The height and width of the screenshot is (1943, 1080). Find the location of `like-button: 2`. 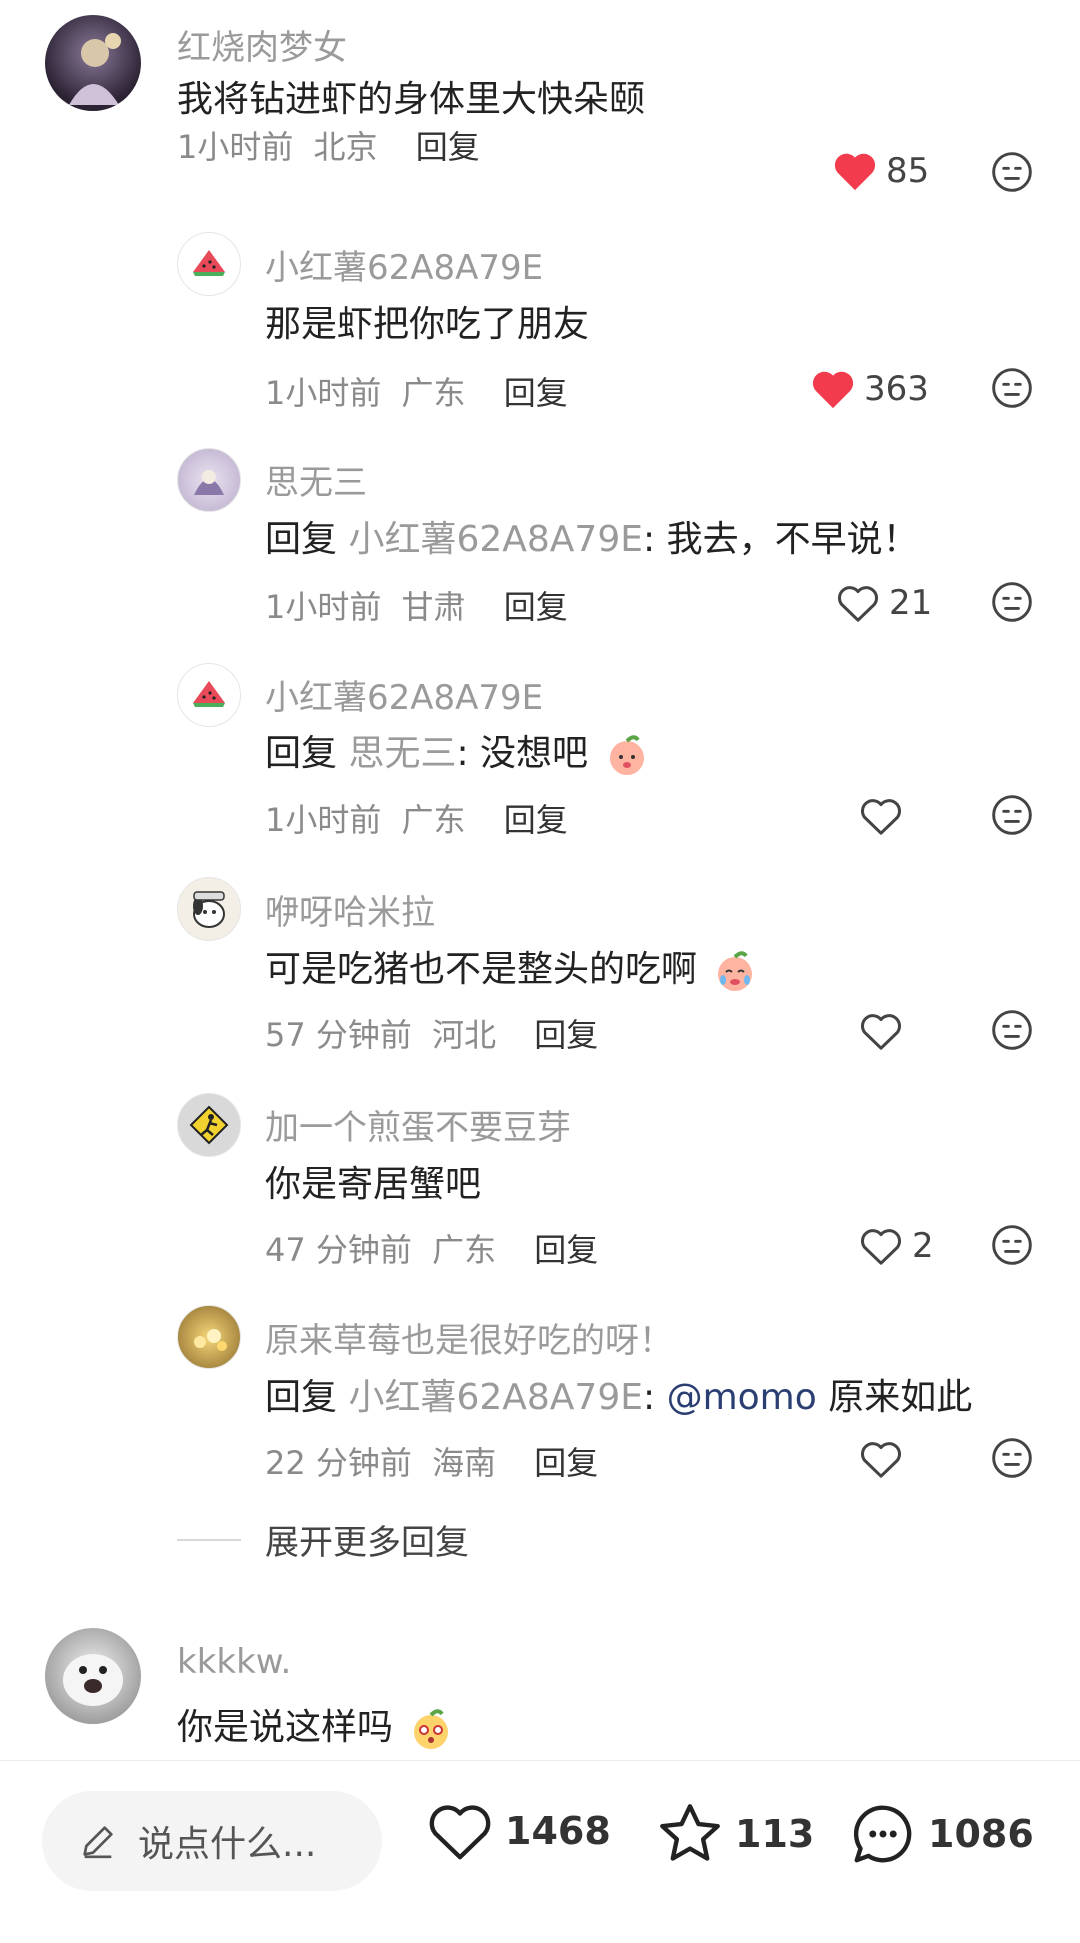

like-button: 2 is located at coordinates (896, 1246).